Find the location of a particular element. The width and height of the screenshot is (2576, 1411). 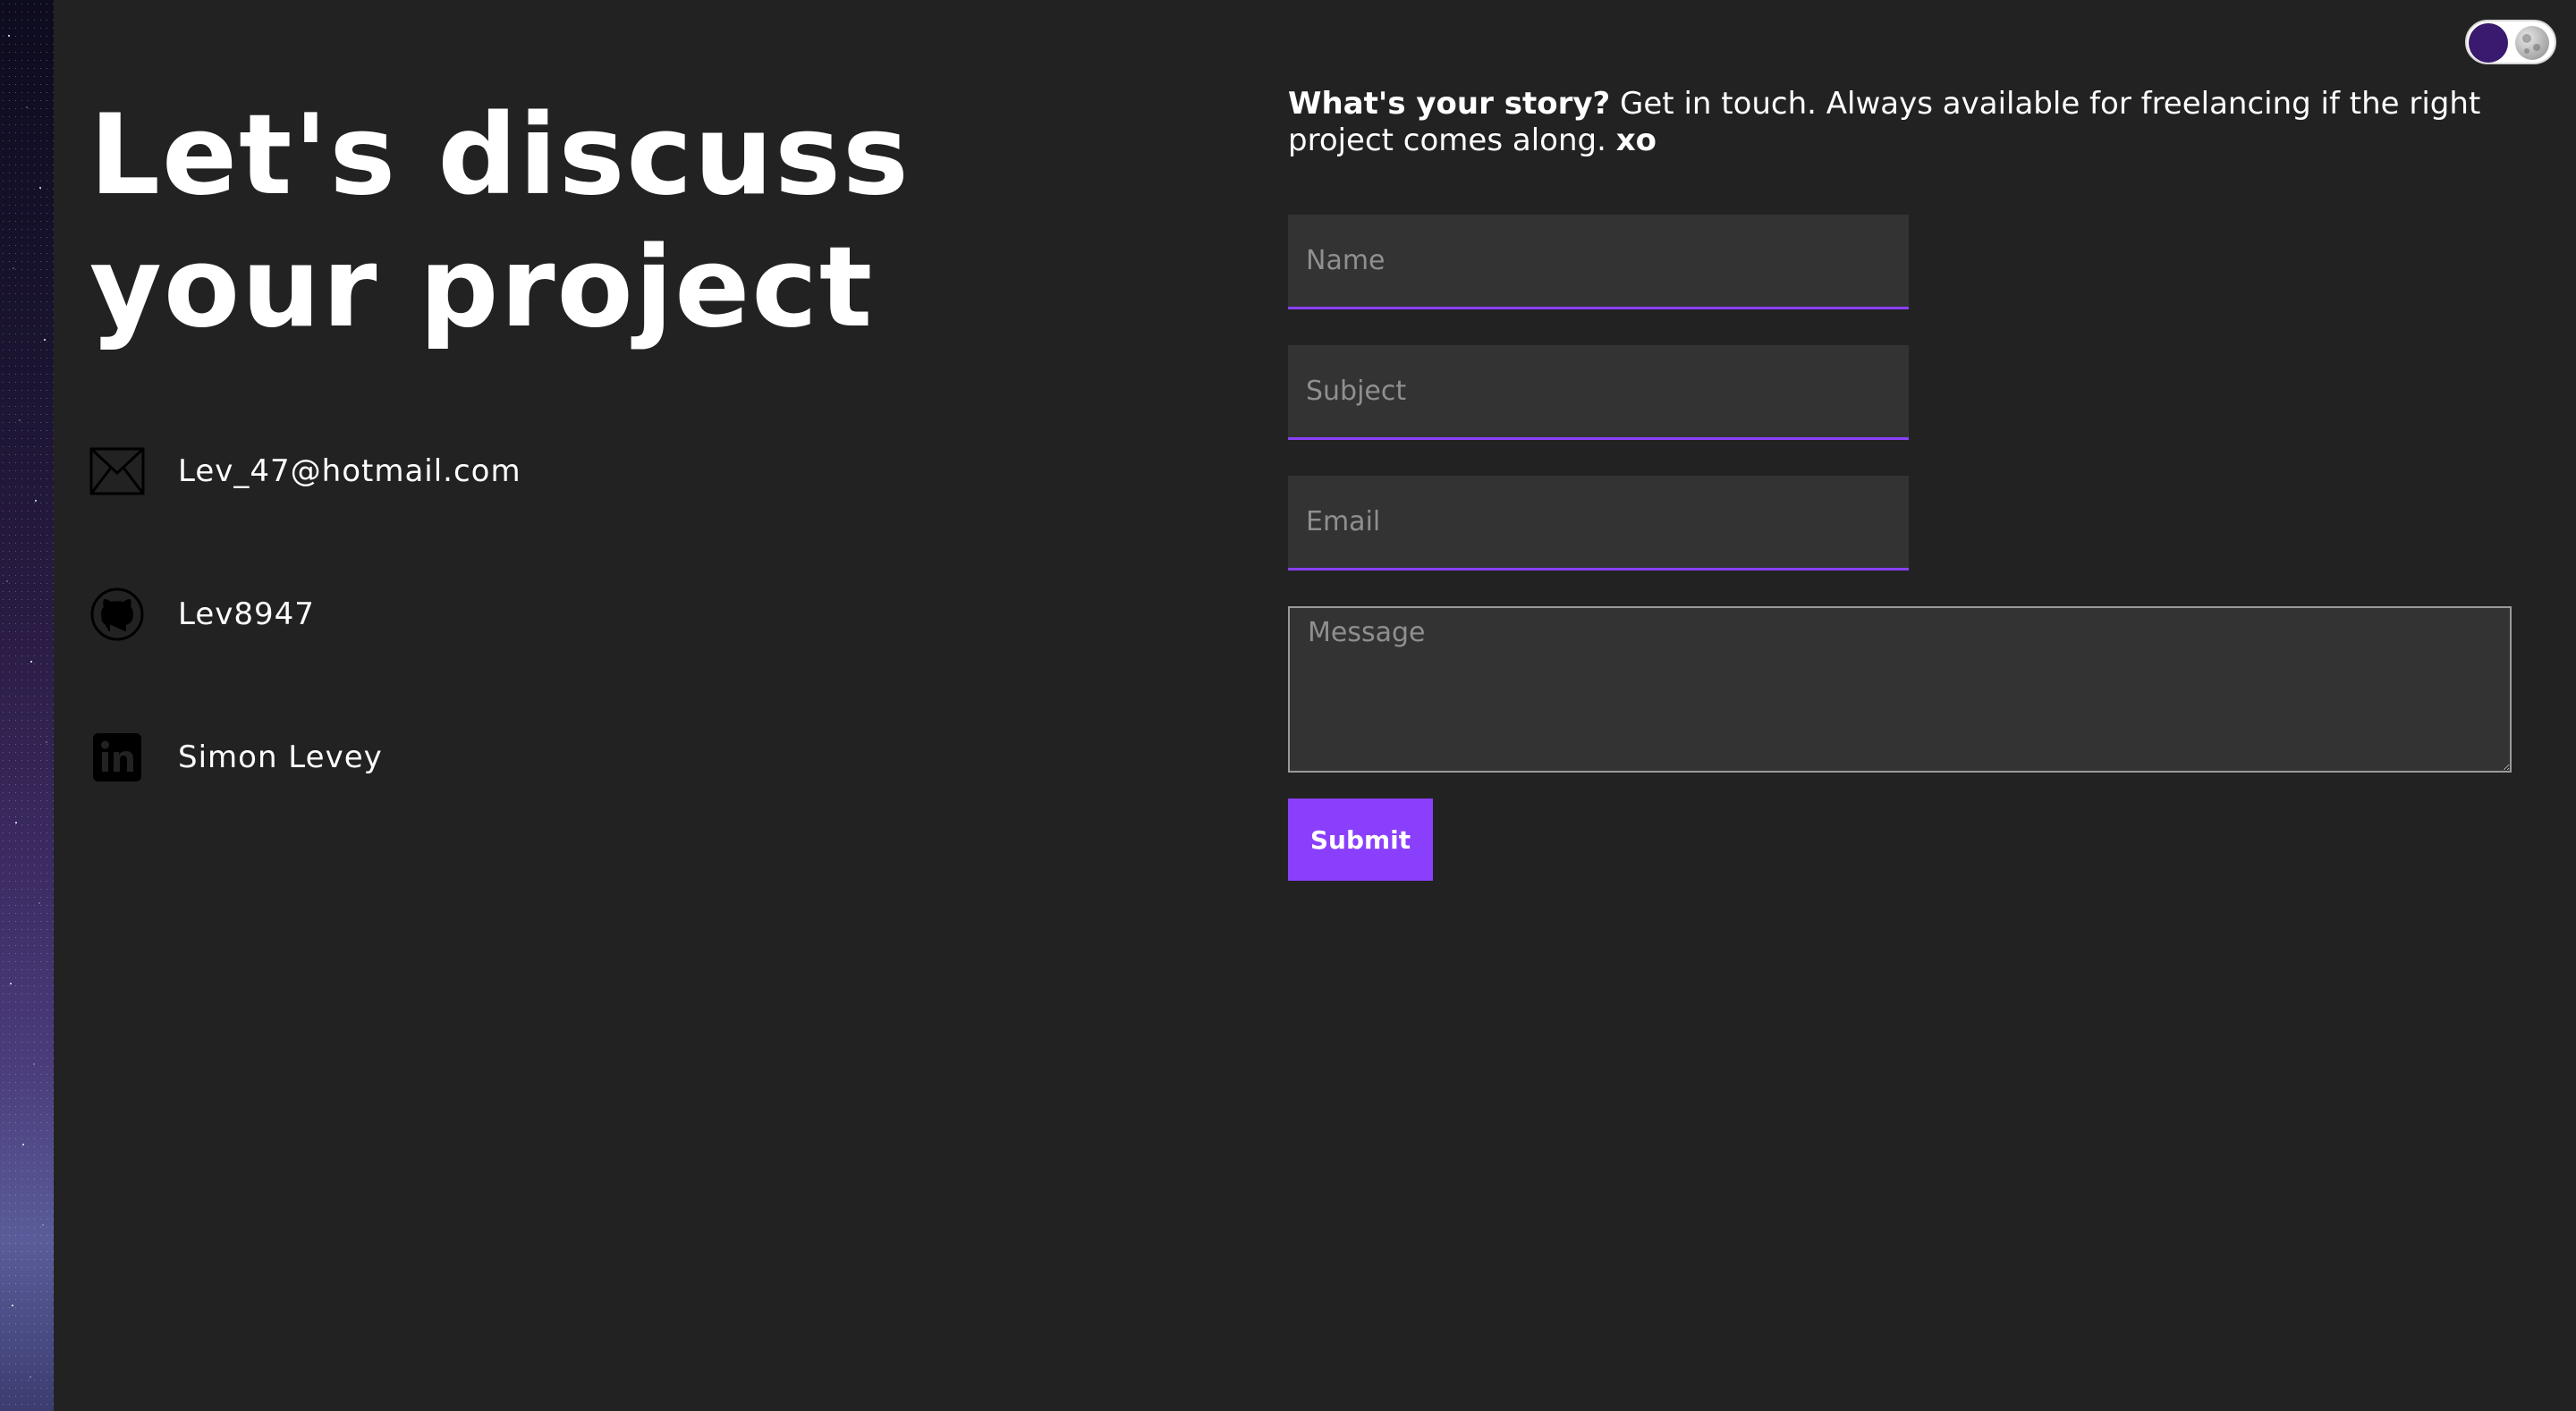

linkedin-icon is located at coordinates (117, 758).